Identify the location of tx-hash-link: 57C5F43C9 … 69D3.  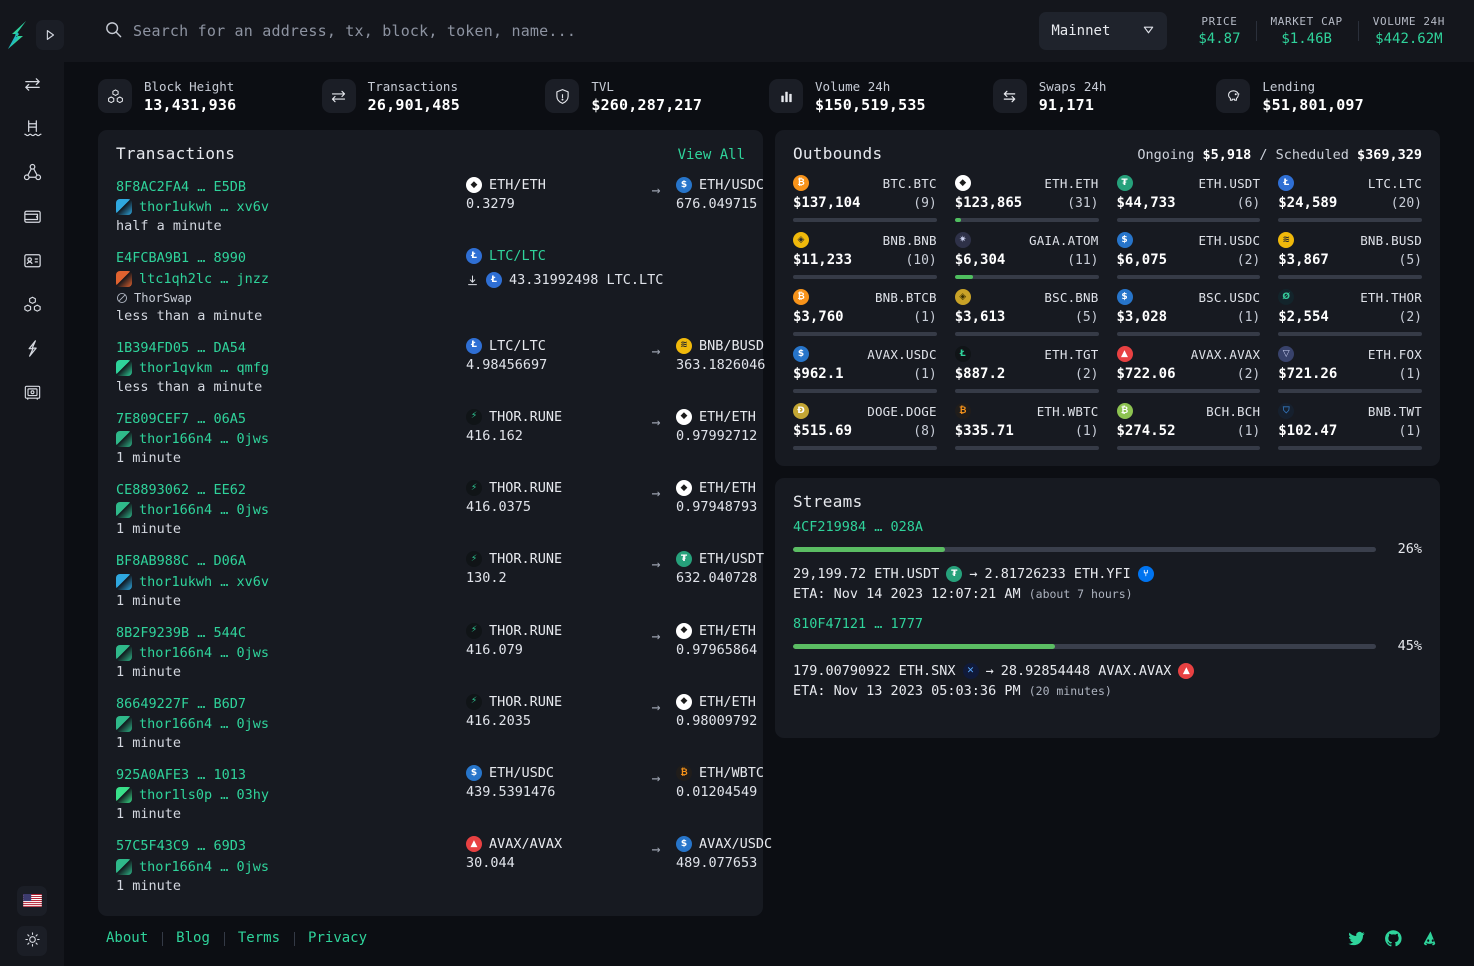
(291, 846).